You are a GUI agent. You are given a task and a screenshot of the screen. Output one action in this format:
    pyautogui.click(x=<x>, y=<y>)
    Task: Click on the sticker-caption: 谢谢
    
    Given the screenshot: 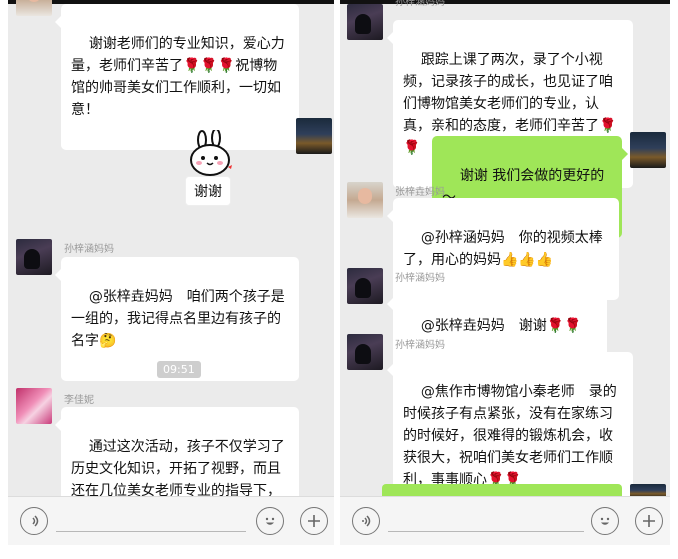 What is the action you would take?
    pyautogui.click(x=208, y=191)
    